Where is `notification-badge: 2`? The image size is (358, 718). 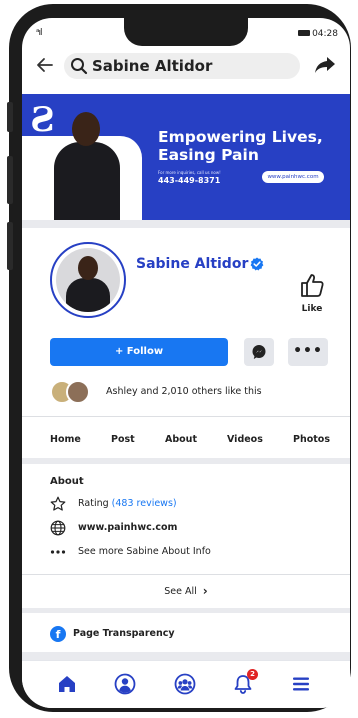 notification-badge: 2 is located at coordinates (252, 674).